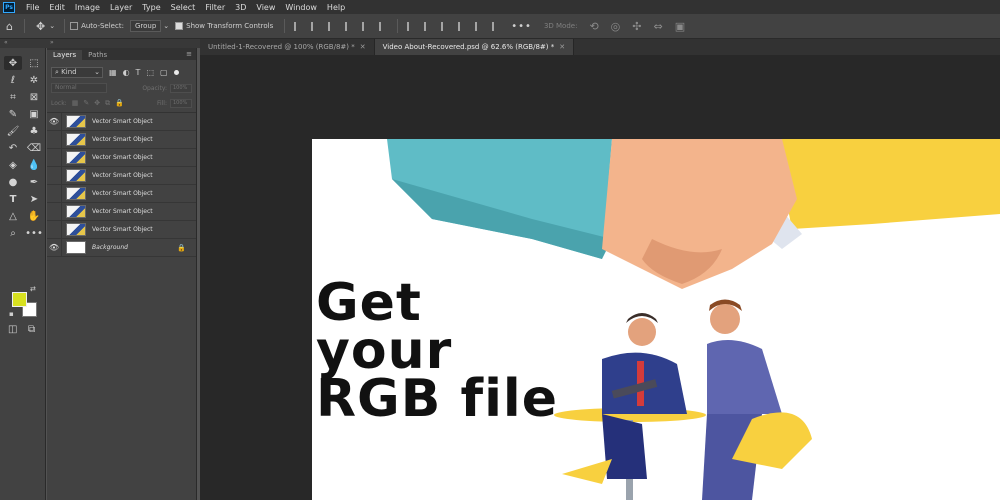 Image resolution: width=1000 pixels, height=500 pixels. What do you see at coordinates (13, 233) in the screenshot?
I see `zoom-tool-icon: ⌕` at bounding box center [13, 233].